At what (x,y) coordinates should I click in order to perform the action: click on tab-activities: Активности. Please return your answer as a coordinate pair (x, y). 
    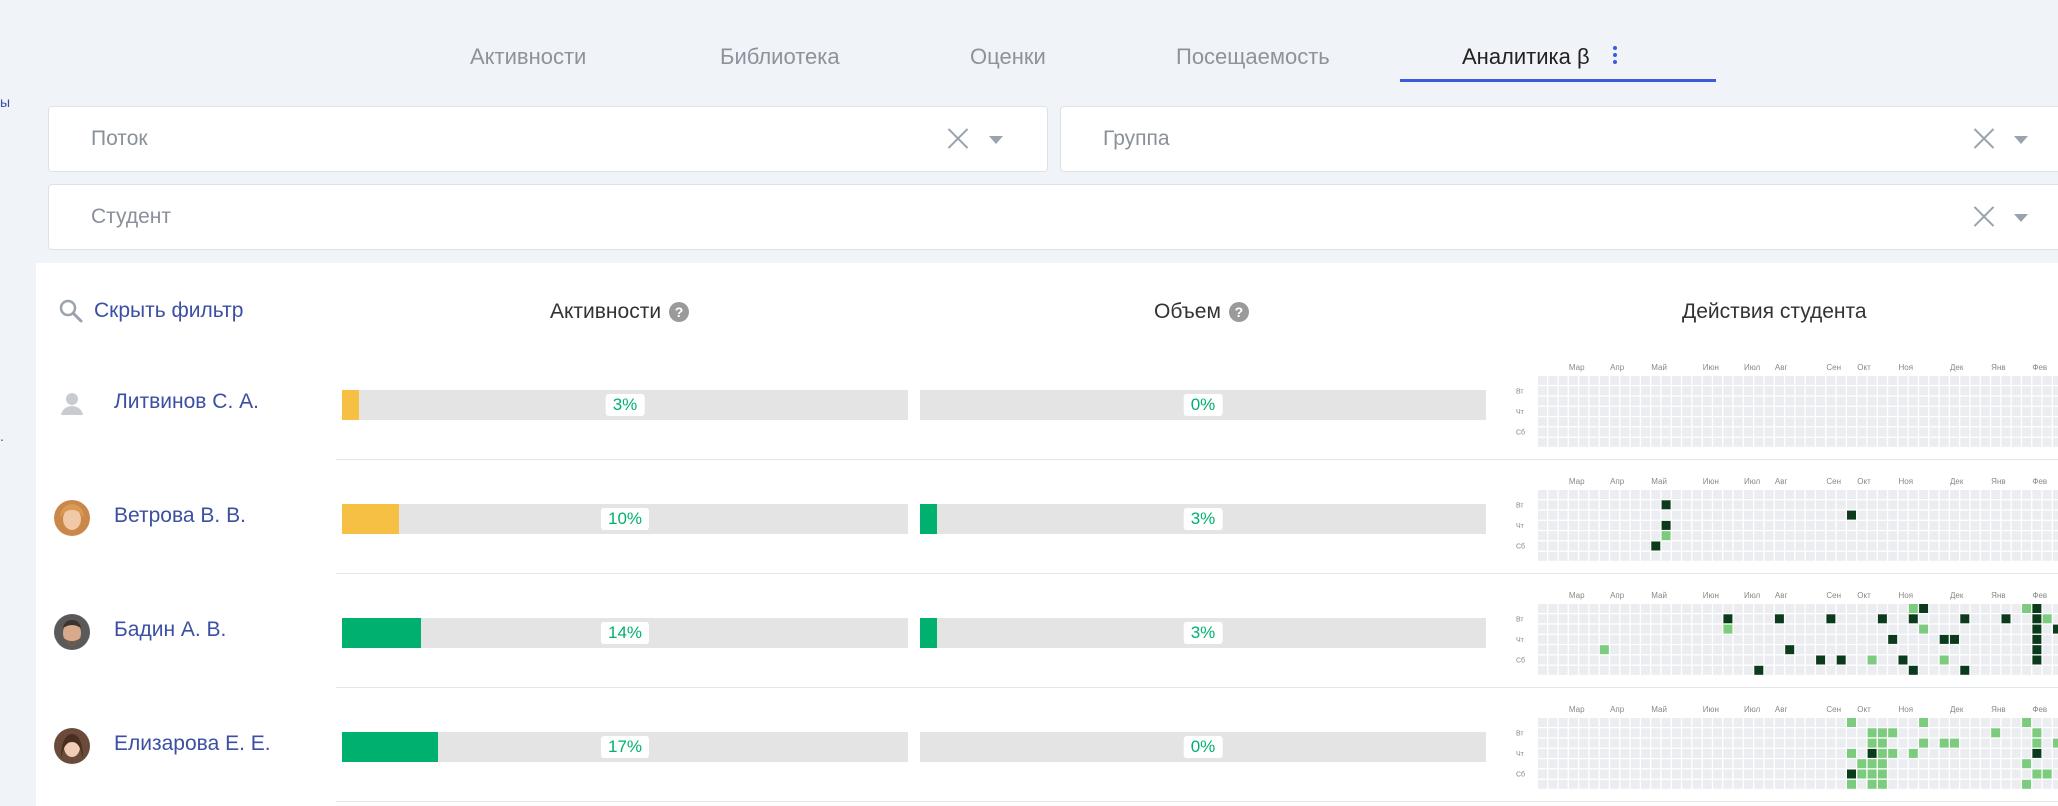
    Looking at the image, I should click on (528, 57).